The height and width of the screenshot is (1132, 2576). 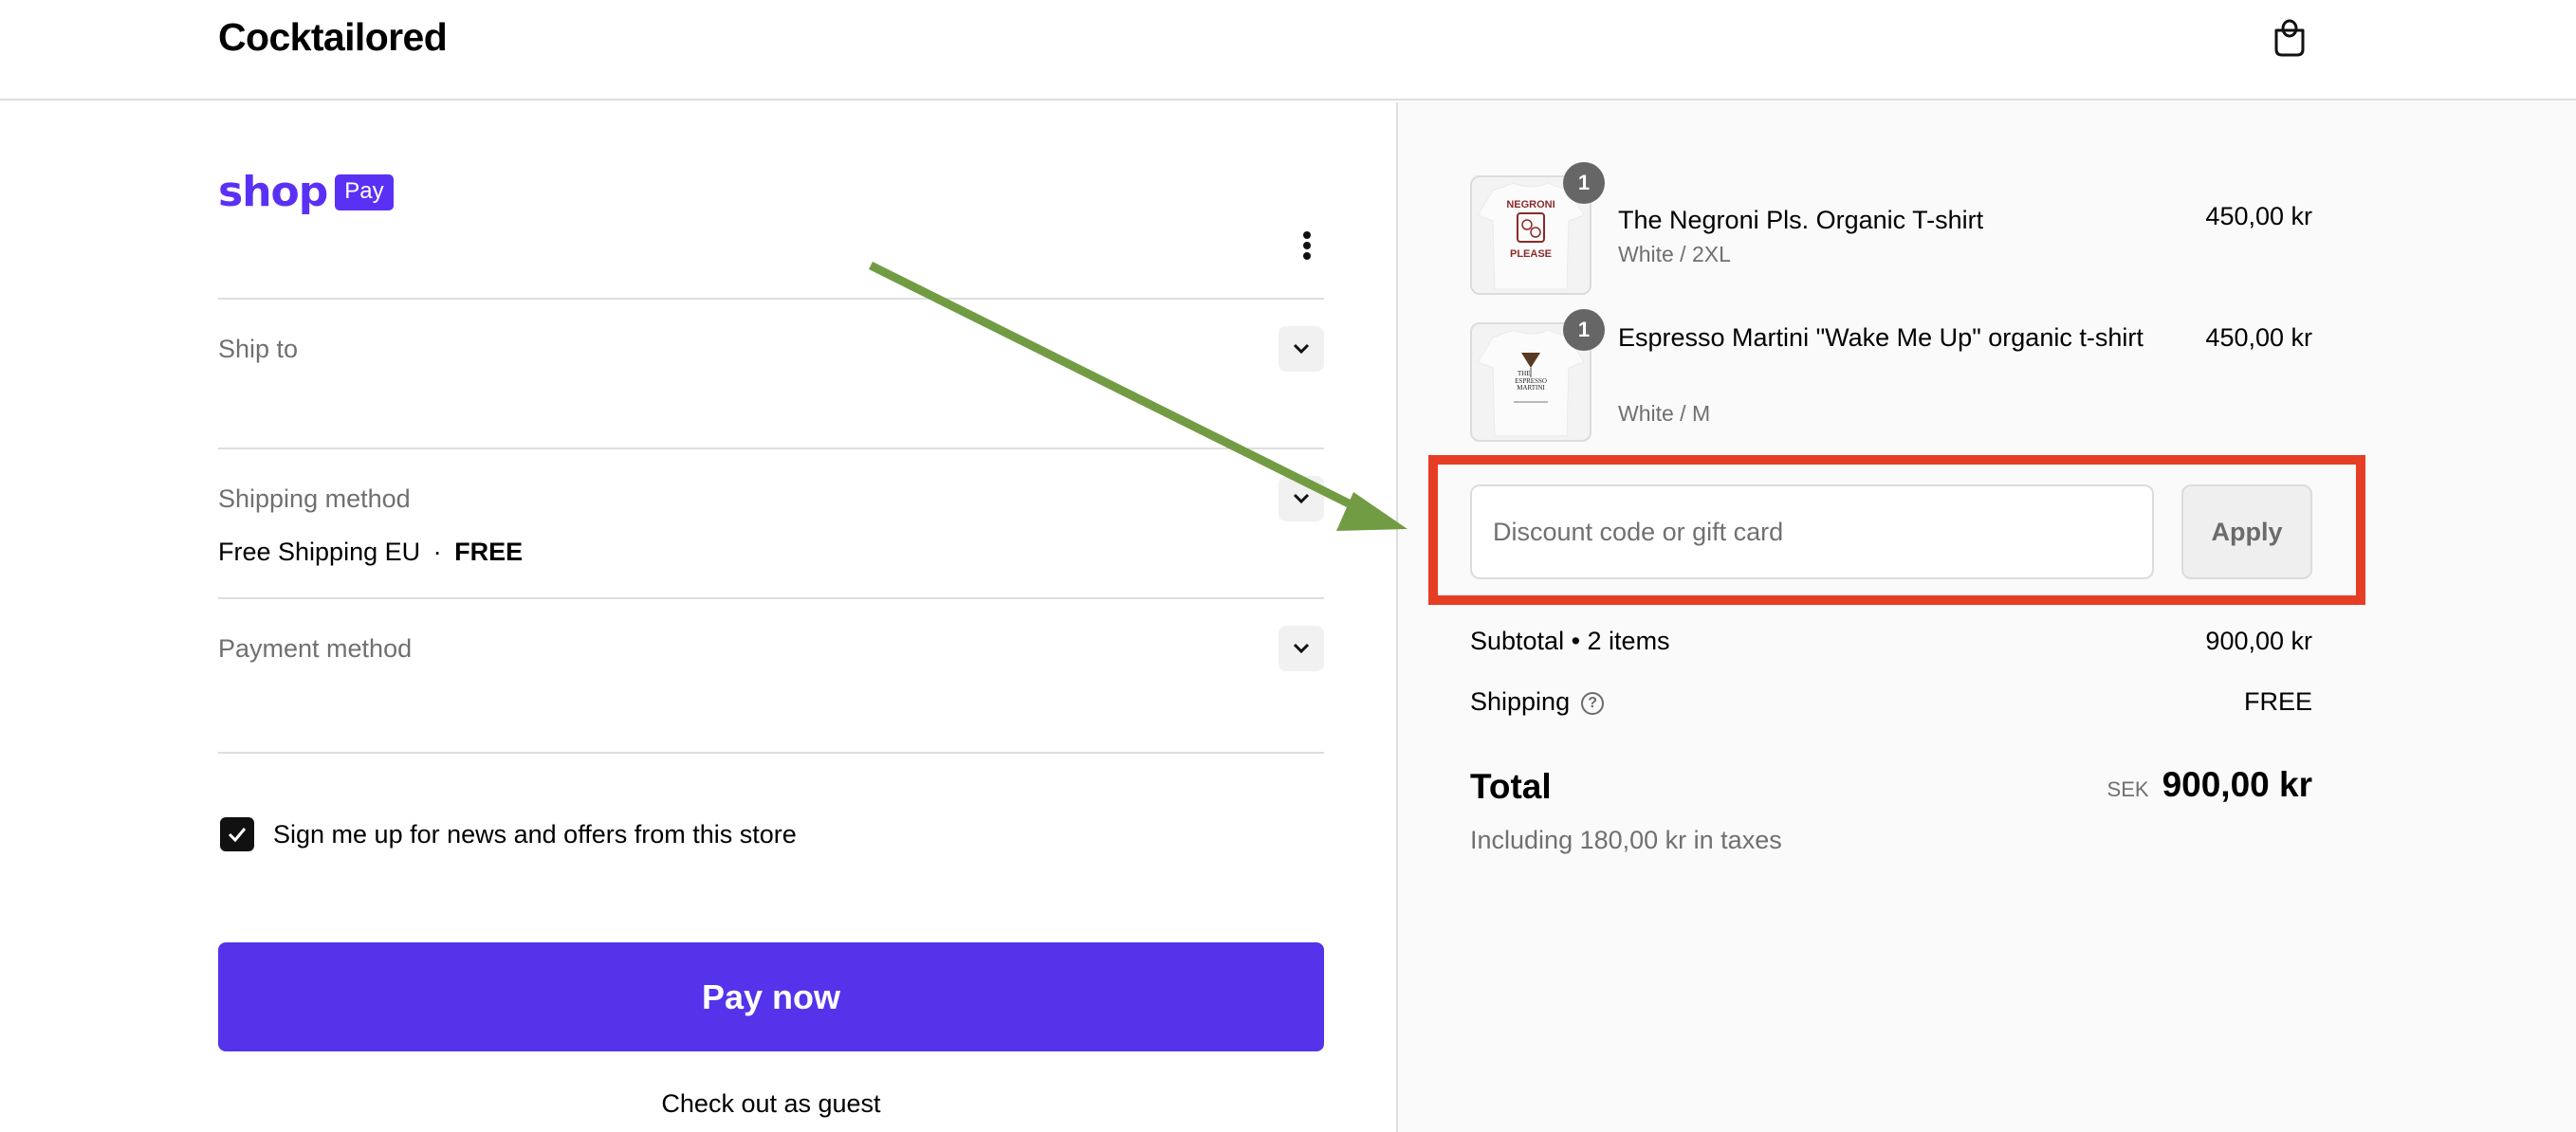 I want to click on checkout-as-guest-link: Check out as guest, so click(x=771, y=1103).